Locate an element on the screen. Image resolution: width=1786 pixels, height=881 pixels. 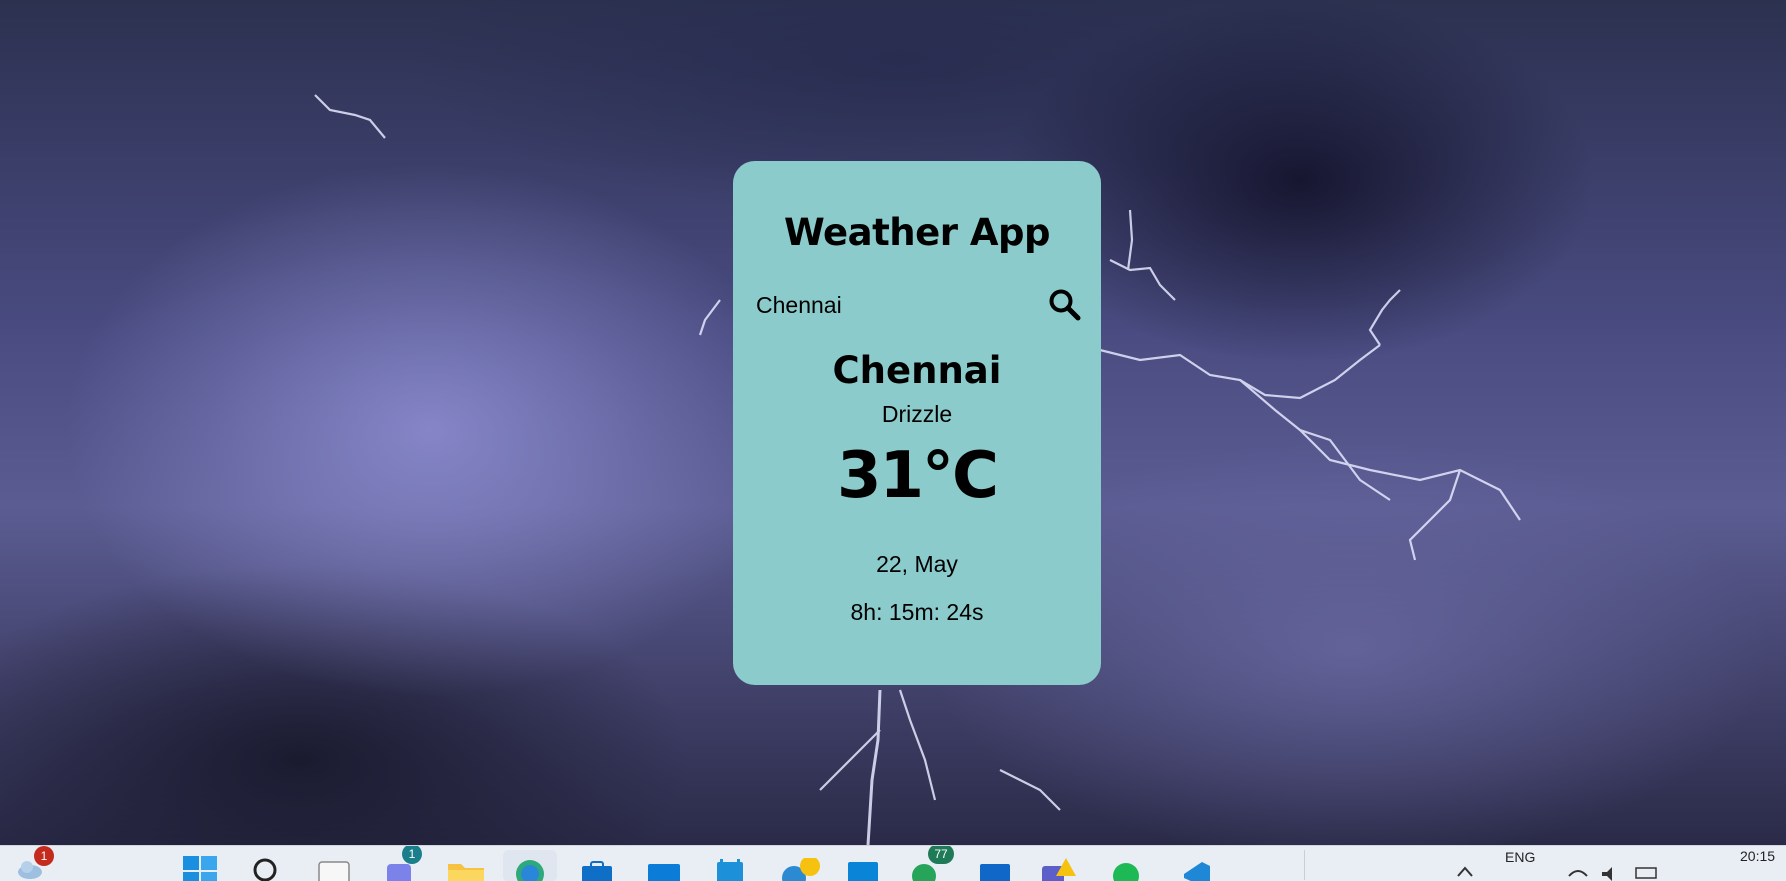
calendar-icon is located at coordinates (730, 870).